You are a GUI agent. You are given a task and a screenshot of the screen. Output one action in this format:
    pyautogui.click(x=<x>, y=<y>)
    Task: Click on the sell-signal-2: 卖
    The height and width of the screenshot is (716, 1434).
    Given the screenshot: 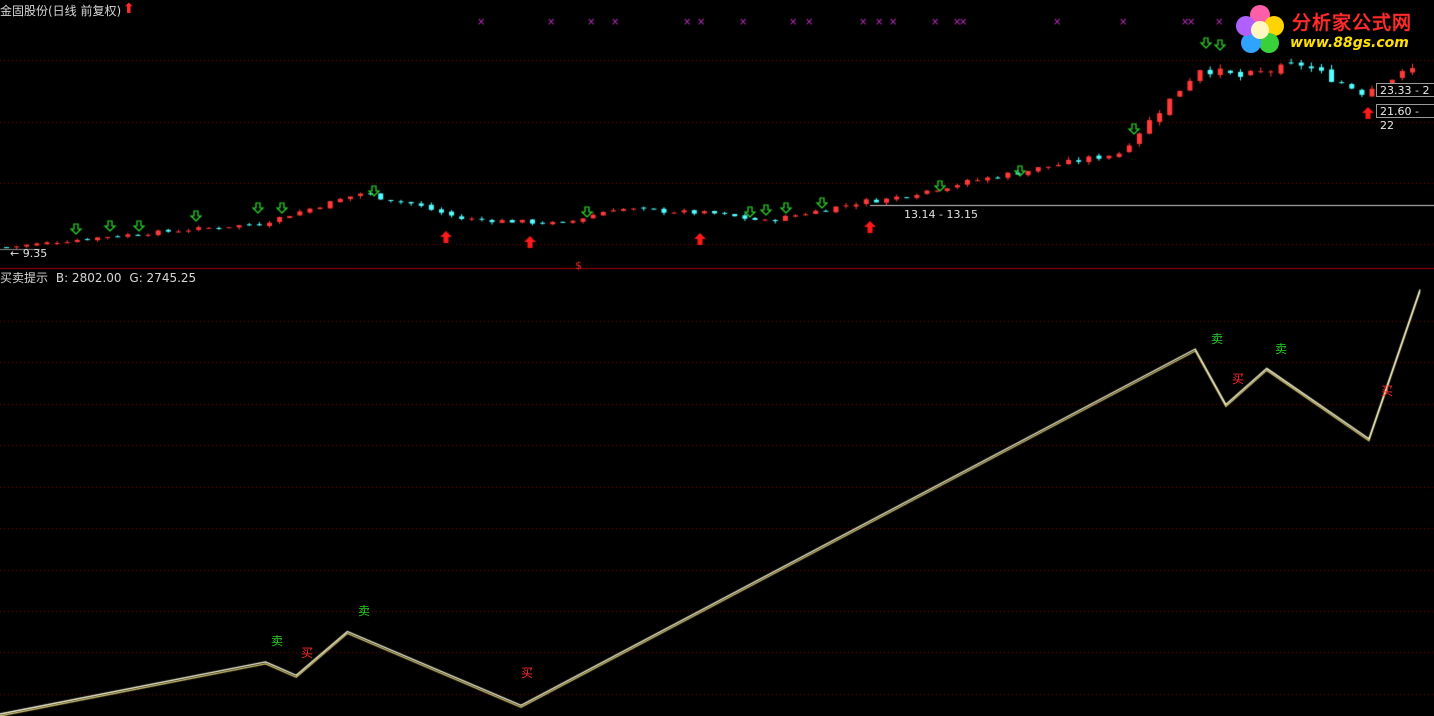 What is the action you would take?
    pyautogui.click(x=364, y=611)
    